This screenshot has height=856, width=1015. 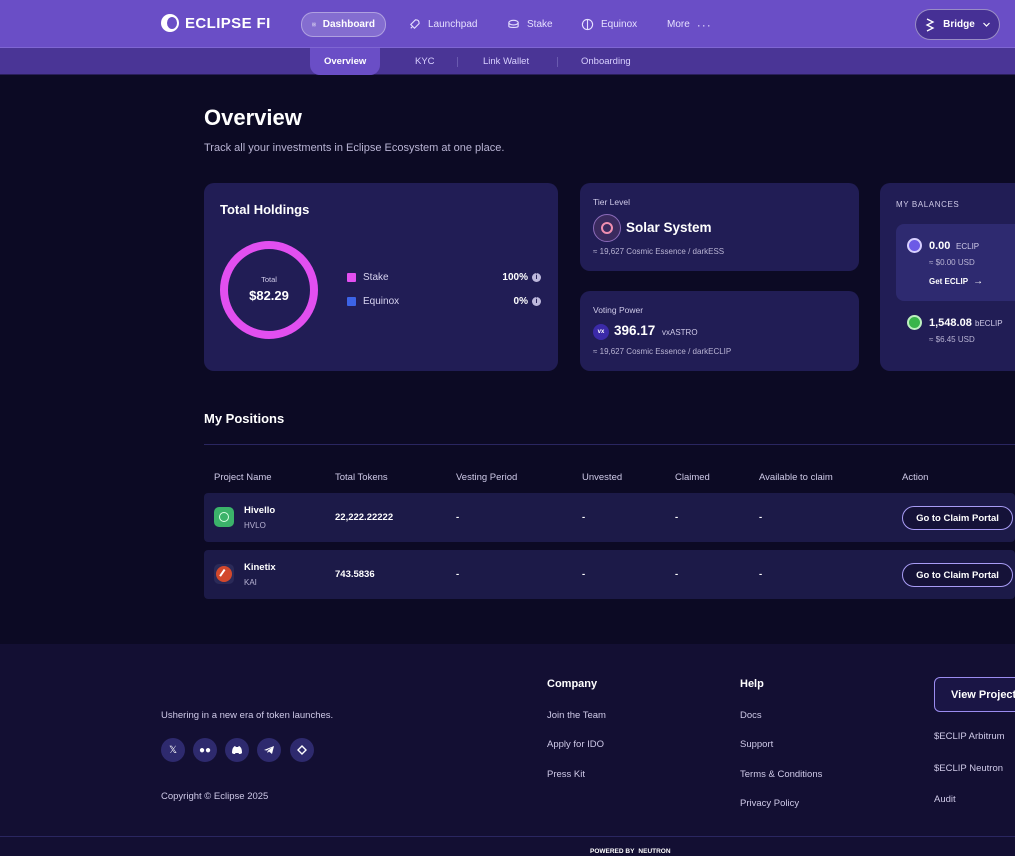 What do you see at coordinates (414, 24) in the screenshot?
I see `rocket-icon` at bounding box center [414, 24].